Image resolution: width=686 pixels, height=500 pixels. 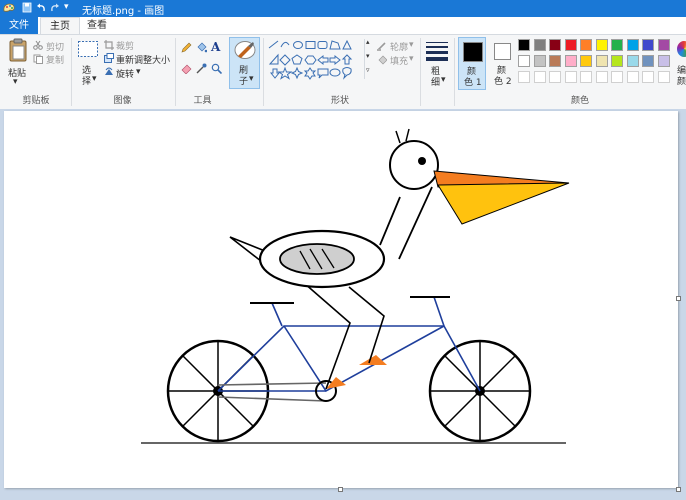 I want to click on resize-handle-bottom, so click(x=340, y=489).